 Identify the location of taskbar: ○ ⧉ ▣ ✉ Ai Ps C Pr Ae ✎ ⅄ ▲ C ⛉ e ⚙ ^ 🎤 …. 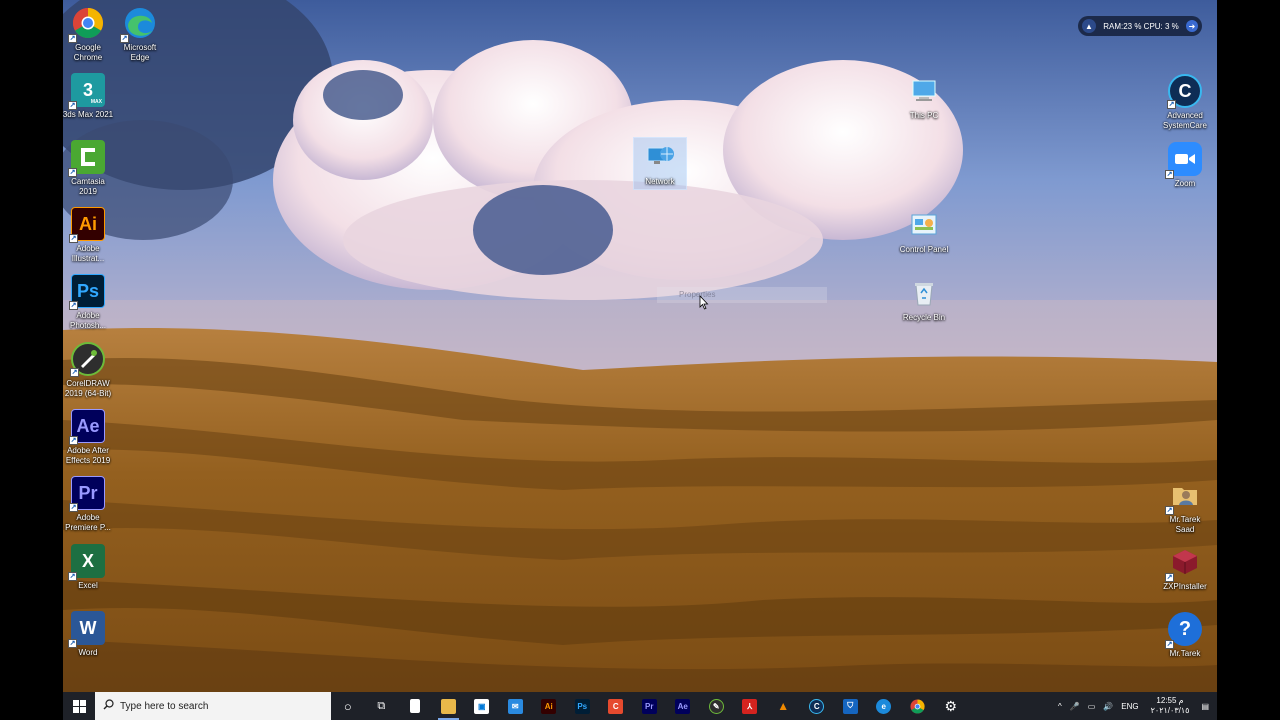
(640, 706).